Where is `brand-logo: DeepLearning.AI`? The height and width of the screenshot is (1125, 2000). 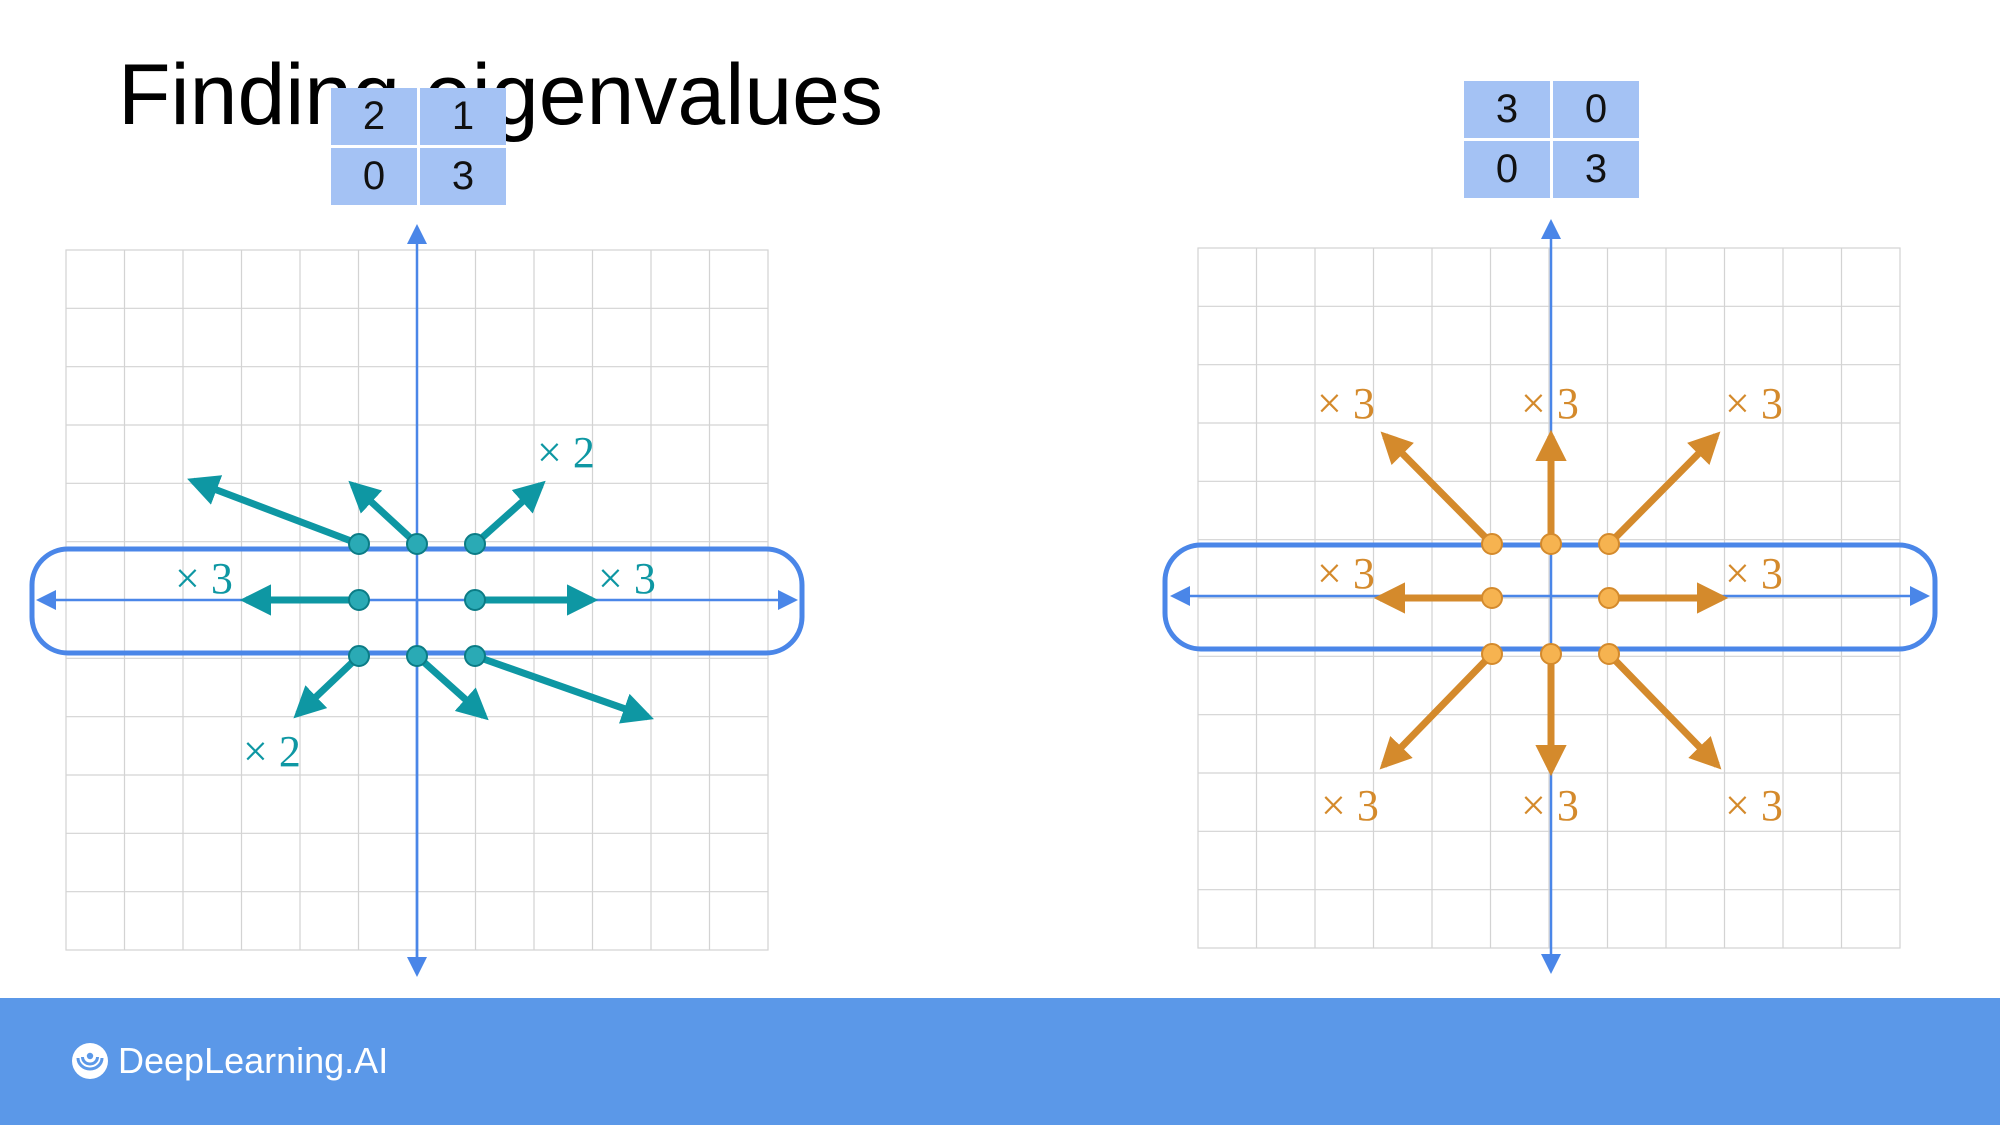
brand-logo: DeepLearning.AI is located at coordinates (229, 1061).